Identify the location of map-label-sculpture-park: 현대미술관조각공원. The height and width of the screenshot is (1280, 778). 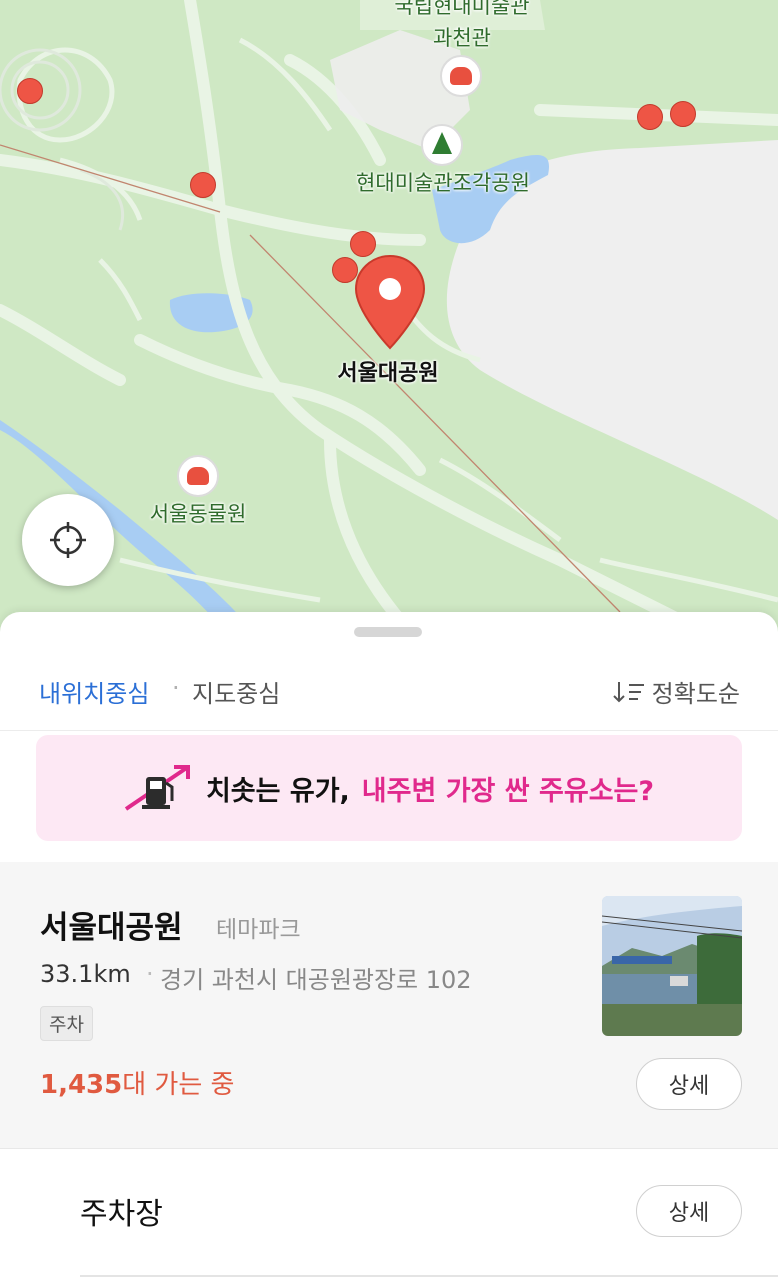
(443, 183).